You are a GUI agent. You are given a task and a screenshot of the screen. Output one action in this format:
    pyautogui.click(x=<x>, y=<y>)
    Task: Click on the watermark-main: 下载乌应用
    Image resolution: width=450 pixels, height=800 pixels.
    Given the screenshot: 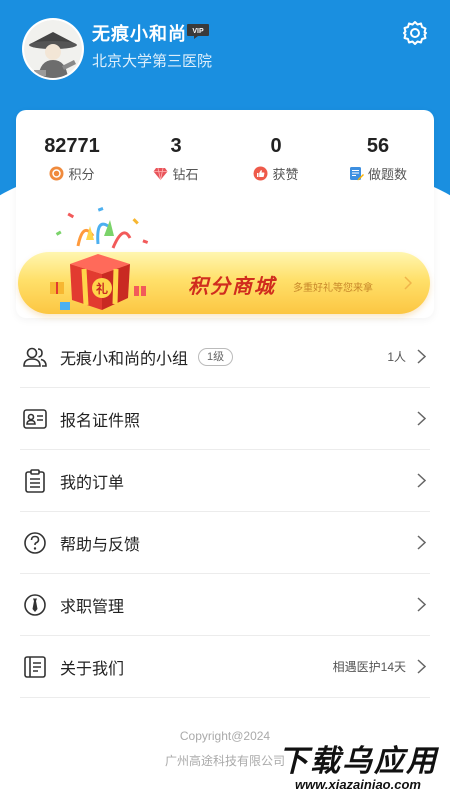 What is the action you would take?
    pyautogui.click(x=358, y=761)
    